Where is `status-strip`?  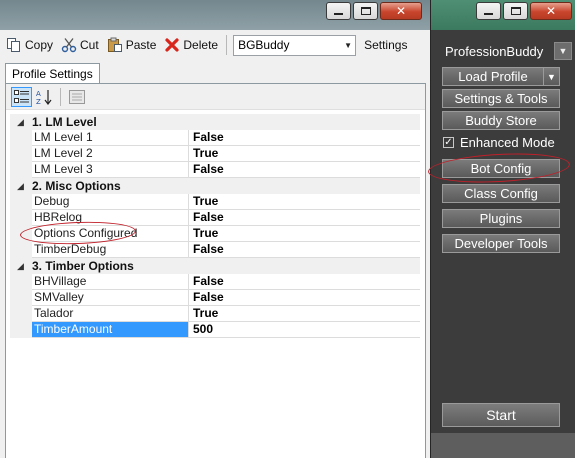 status-strip is located at coordinates (503, 445).